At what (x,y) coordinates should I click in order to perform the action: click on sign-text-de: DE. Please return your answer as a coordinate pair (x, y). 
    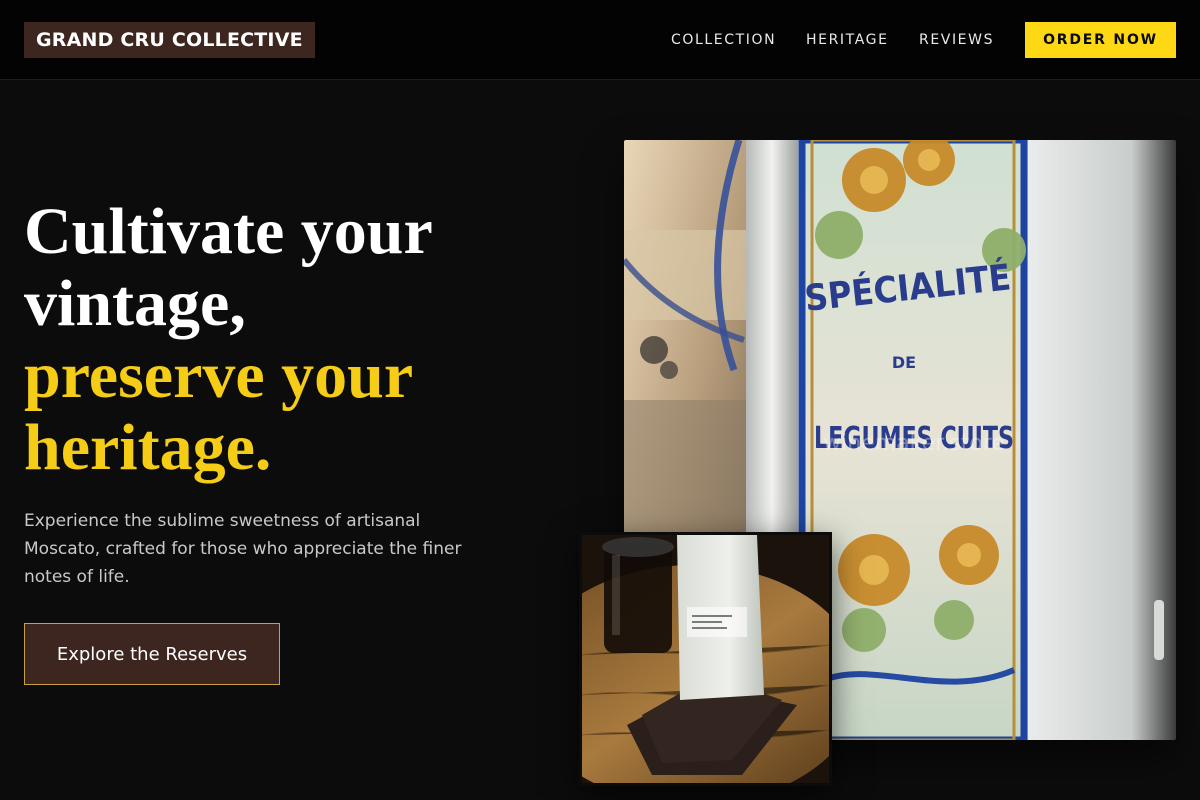
    Looking at the image, I should click on (904, 362).